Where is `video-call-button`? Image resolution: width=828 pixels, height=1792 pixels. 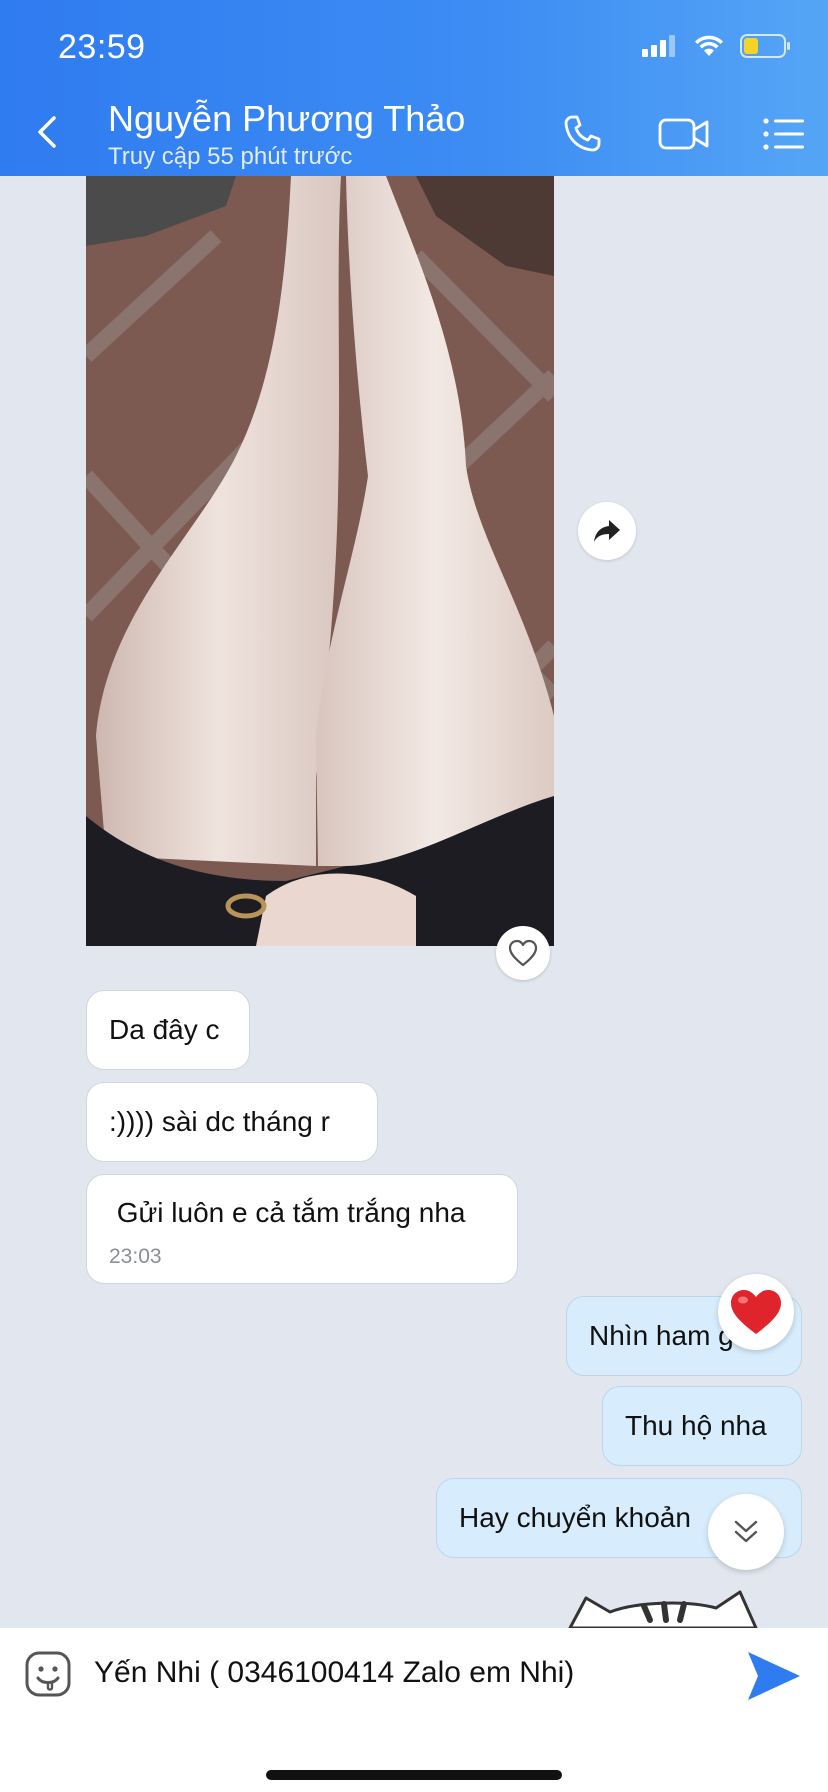 video-call-button is located at coordinates (684, 134).